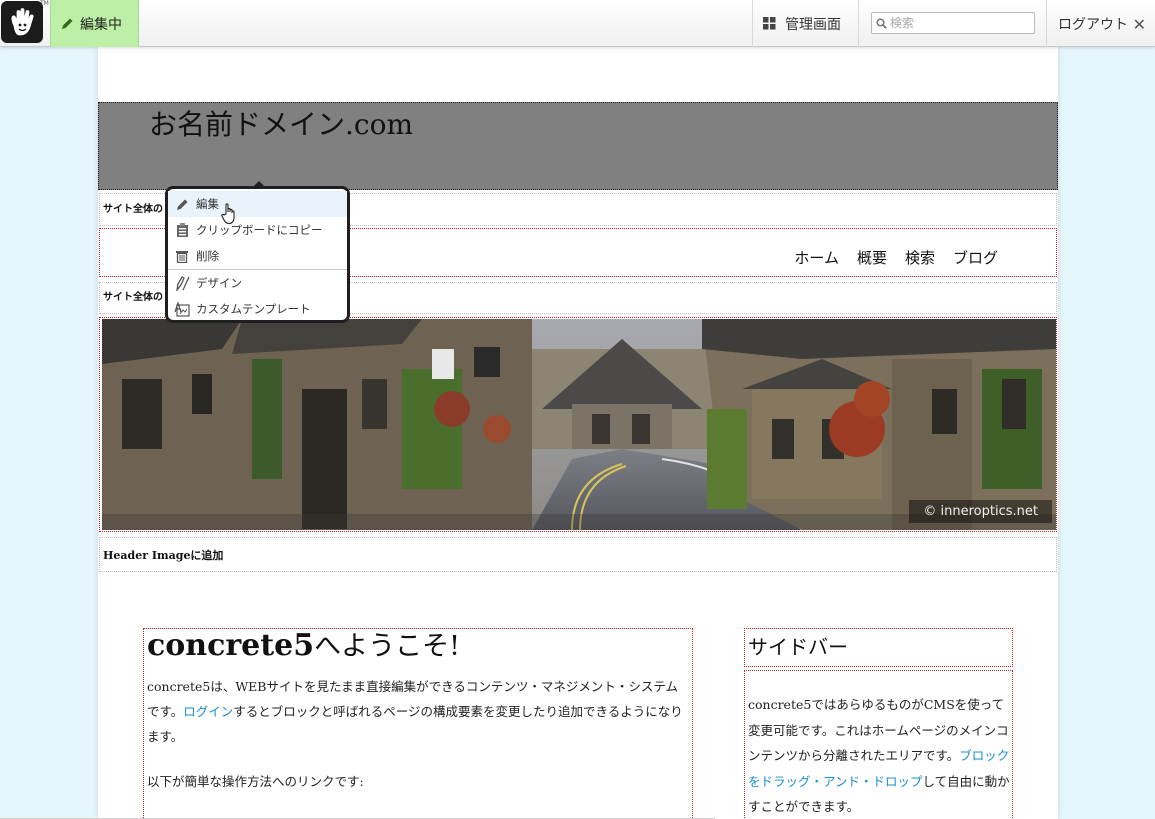 This screenshot has width=1155, height=819. I want to click on page-title: concrete5へようこそ!, so click(418, 646).